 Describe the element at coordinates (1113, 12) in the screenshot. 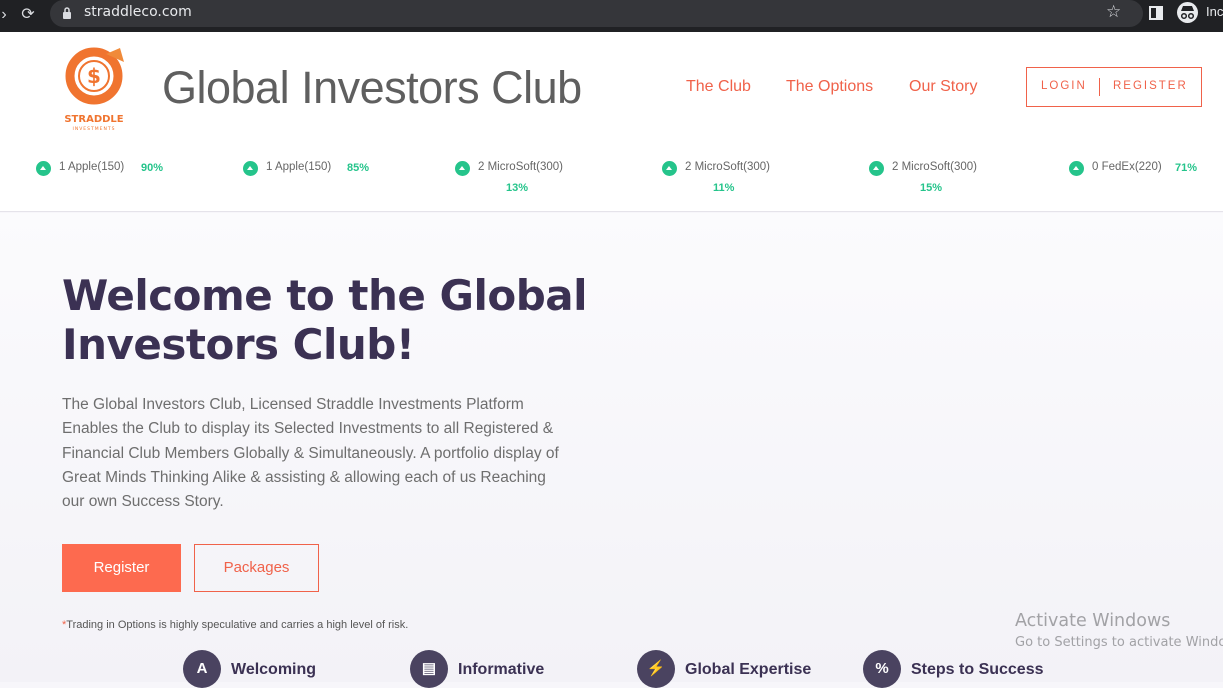

I see `bookmark-star-icon: ☆` at that location.